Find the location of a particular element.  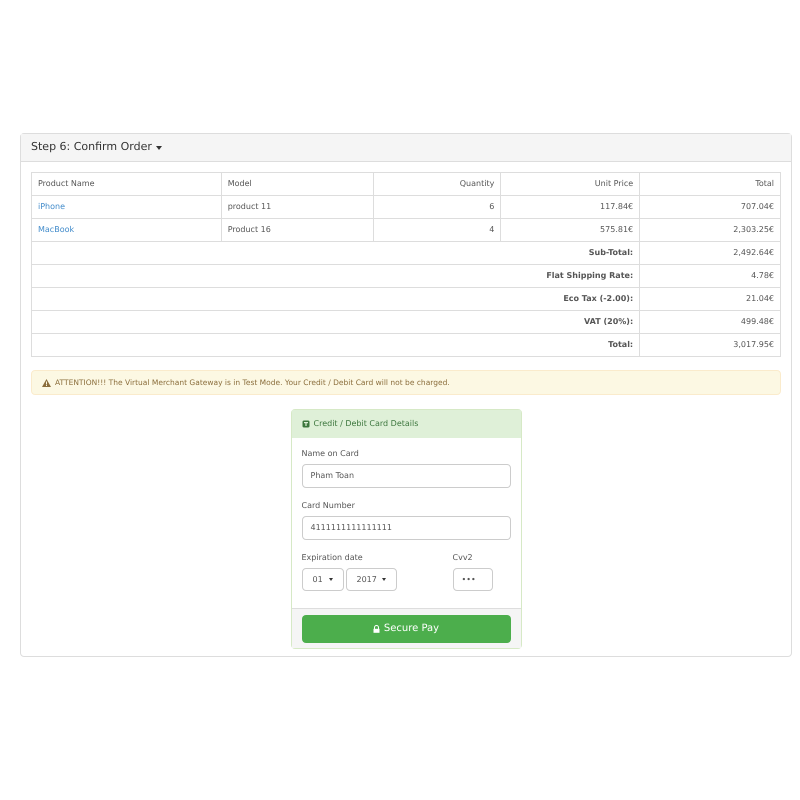

table-cell: 2,303.25€ is located at coordinates (710, 230).